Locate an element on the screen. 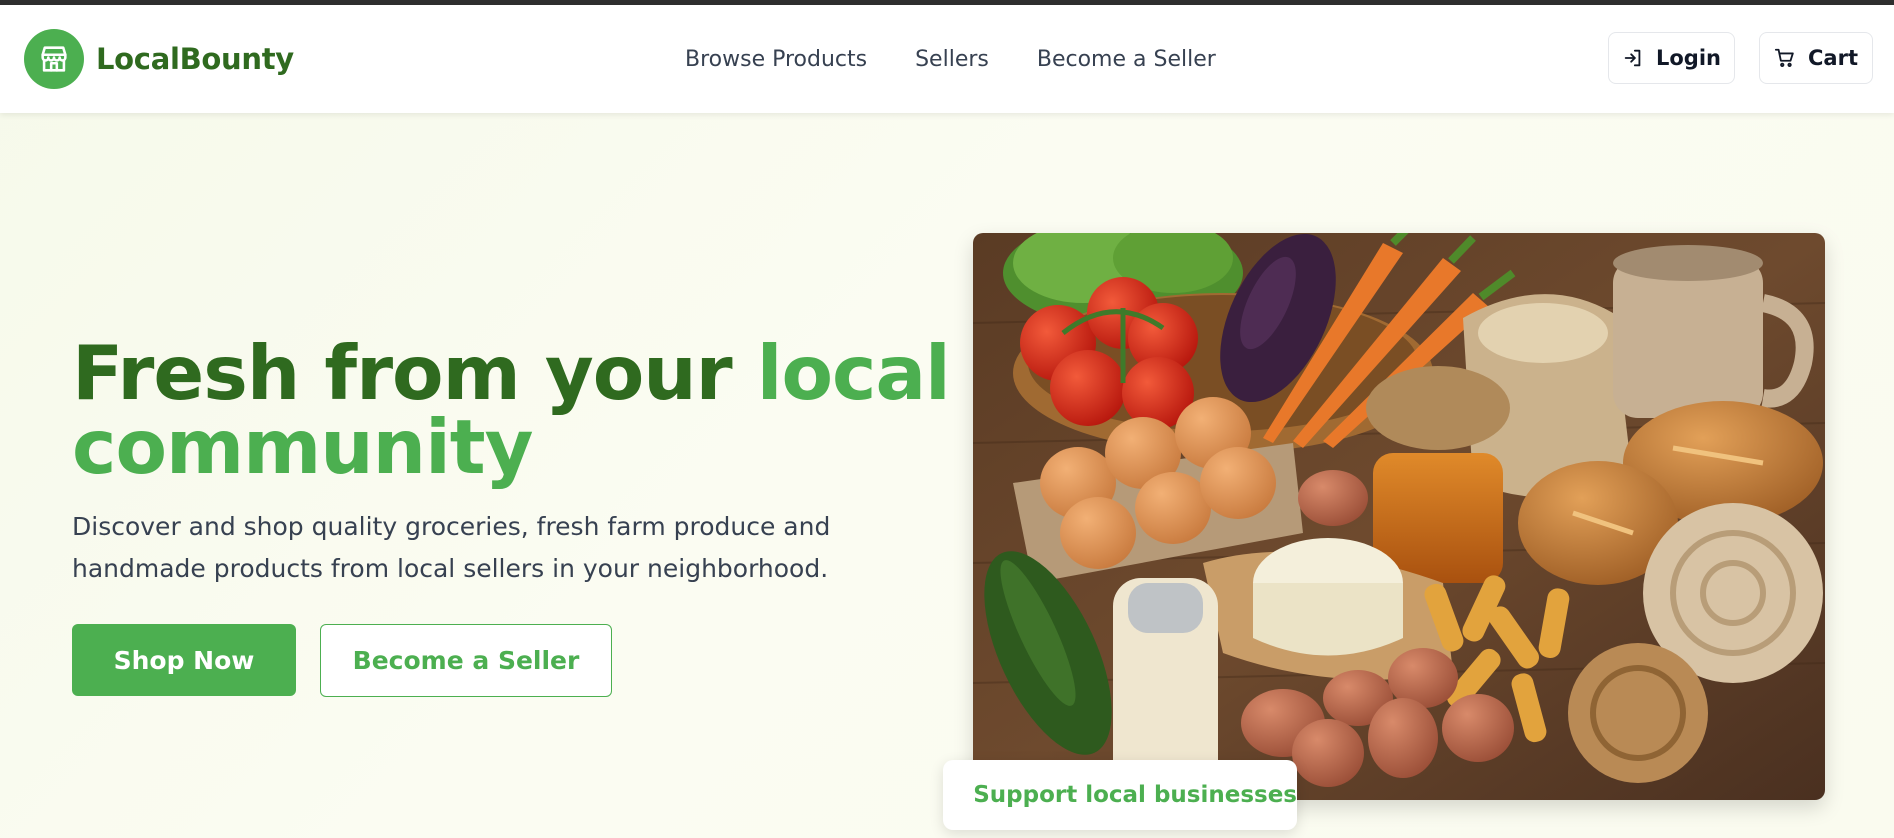  brand-home-link: LocalBounty is located at coordinates (159, 59).